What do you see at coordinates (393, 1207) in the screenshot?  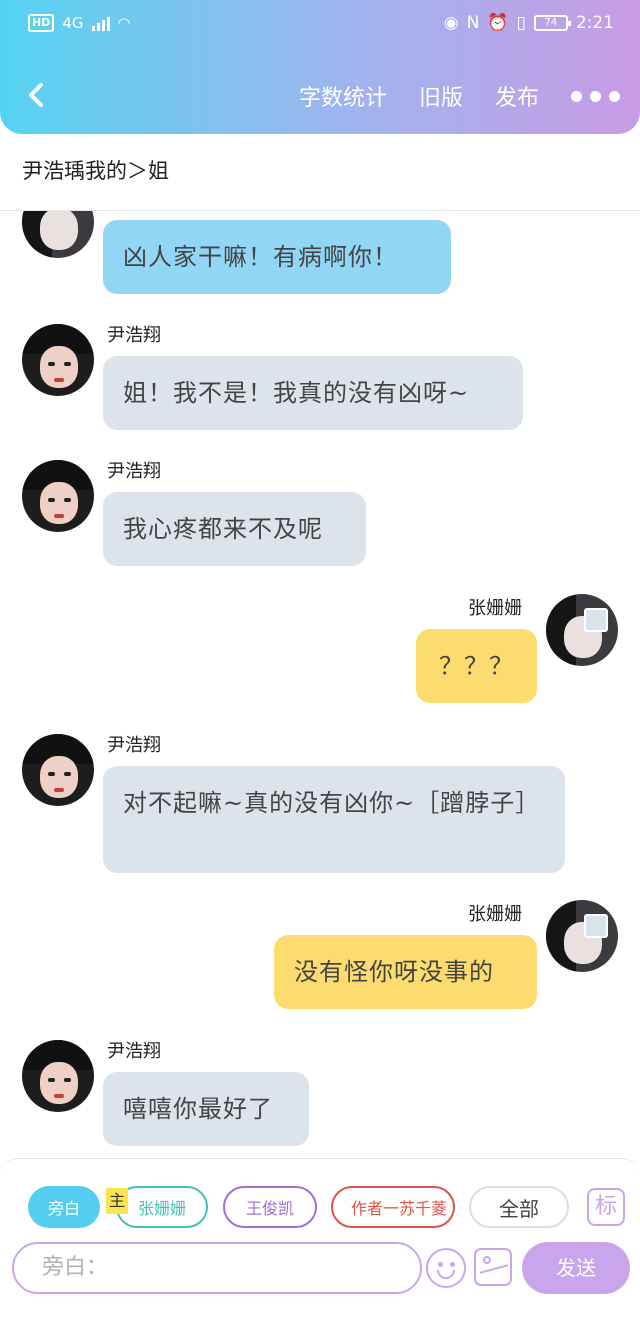 I see `role-author-button: 作者一苏千菱` at bounding box center [393, 1207].